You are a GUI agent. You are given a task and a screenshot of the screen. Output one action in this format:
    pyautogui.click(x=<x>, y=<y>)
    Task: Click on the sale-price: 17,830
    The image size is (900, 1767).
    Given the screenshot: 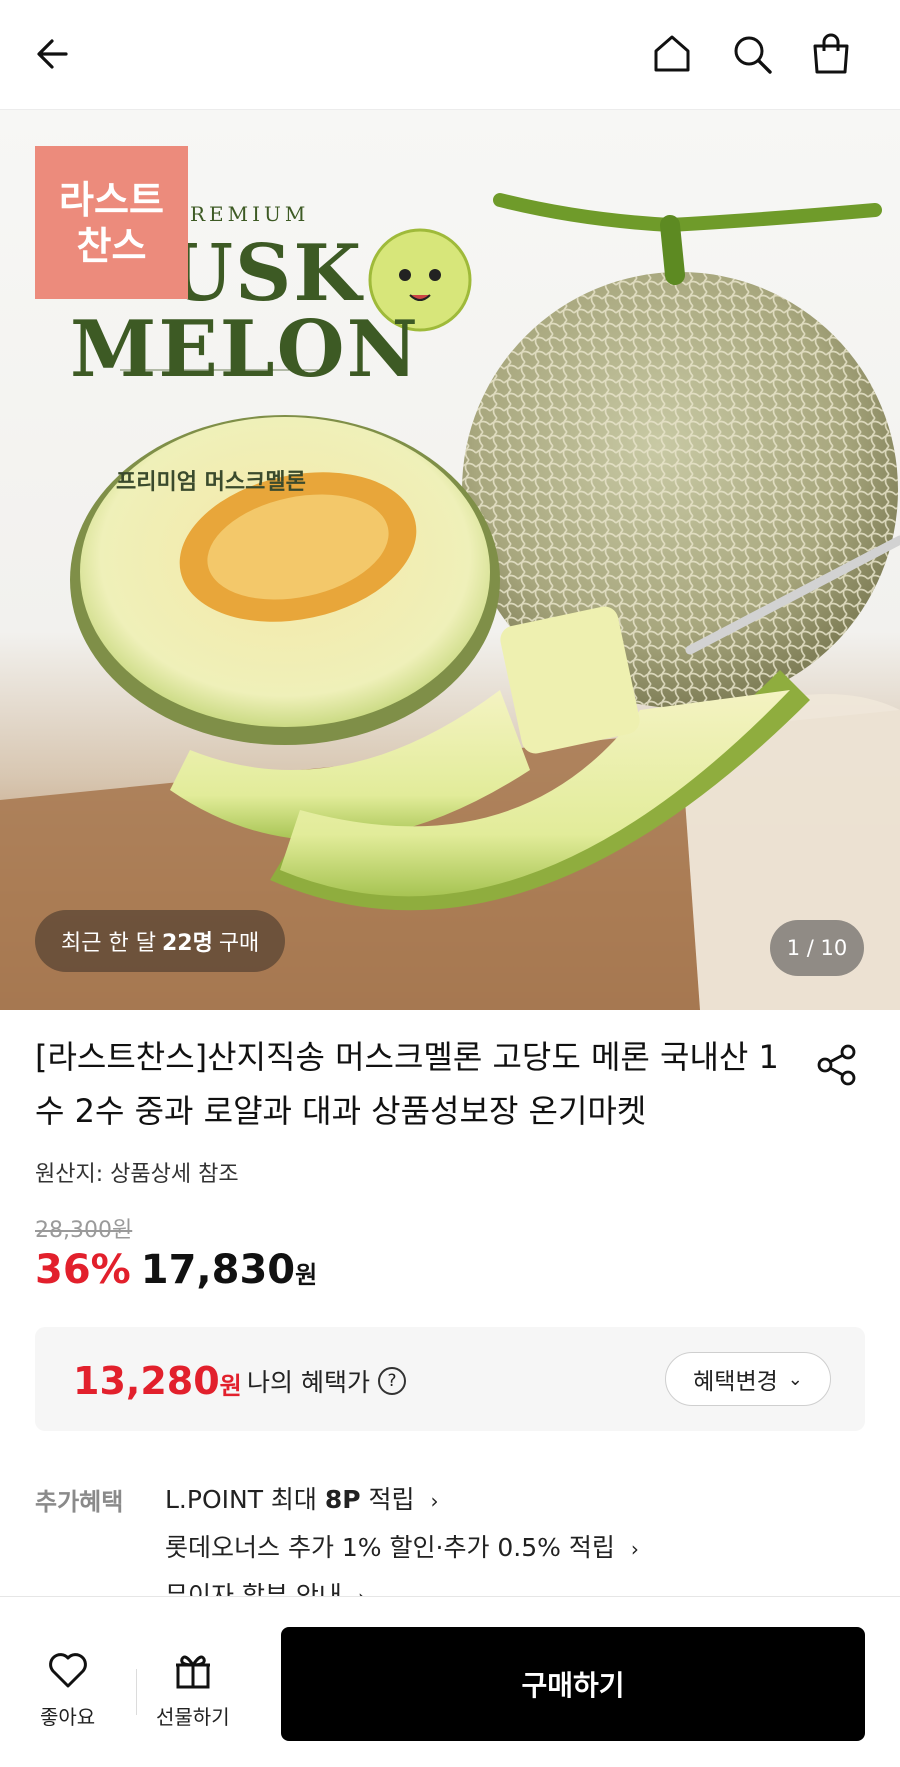 What is the action you would take?
    pyautogui.click(x=218, y=1270)
    